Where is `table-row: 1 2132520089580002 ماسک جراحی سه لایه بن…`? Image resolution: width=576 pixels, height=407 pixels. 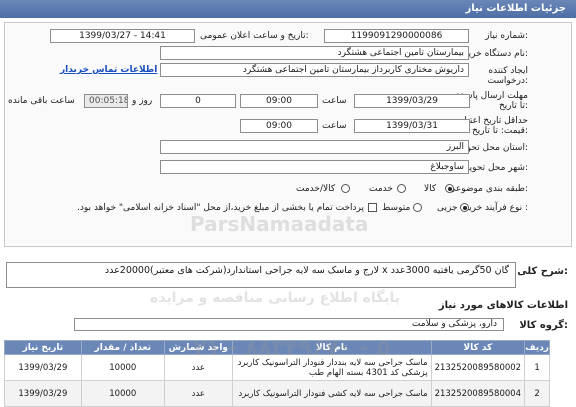 table-row: 1 2132520089580002 ماسک جراحی سه لایه بن… is located at coordinates (277, 367).